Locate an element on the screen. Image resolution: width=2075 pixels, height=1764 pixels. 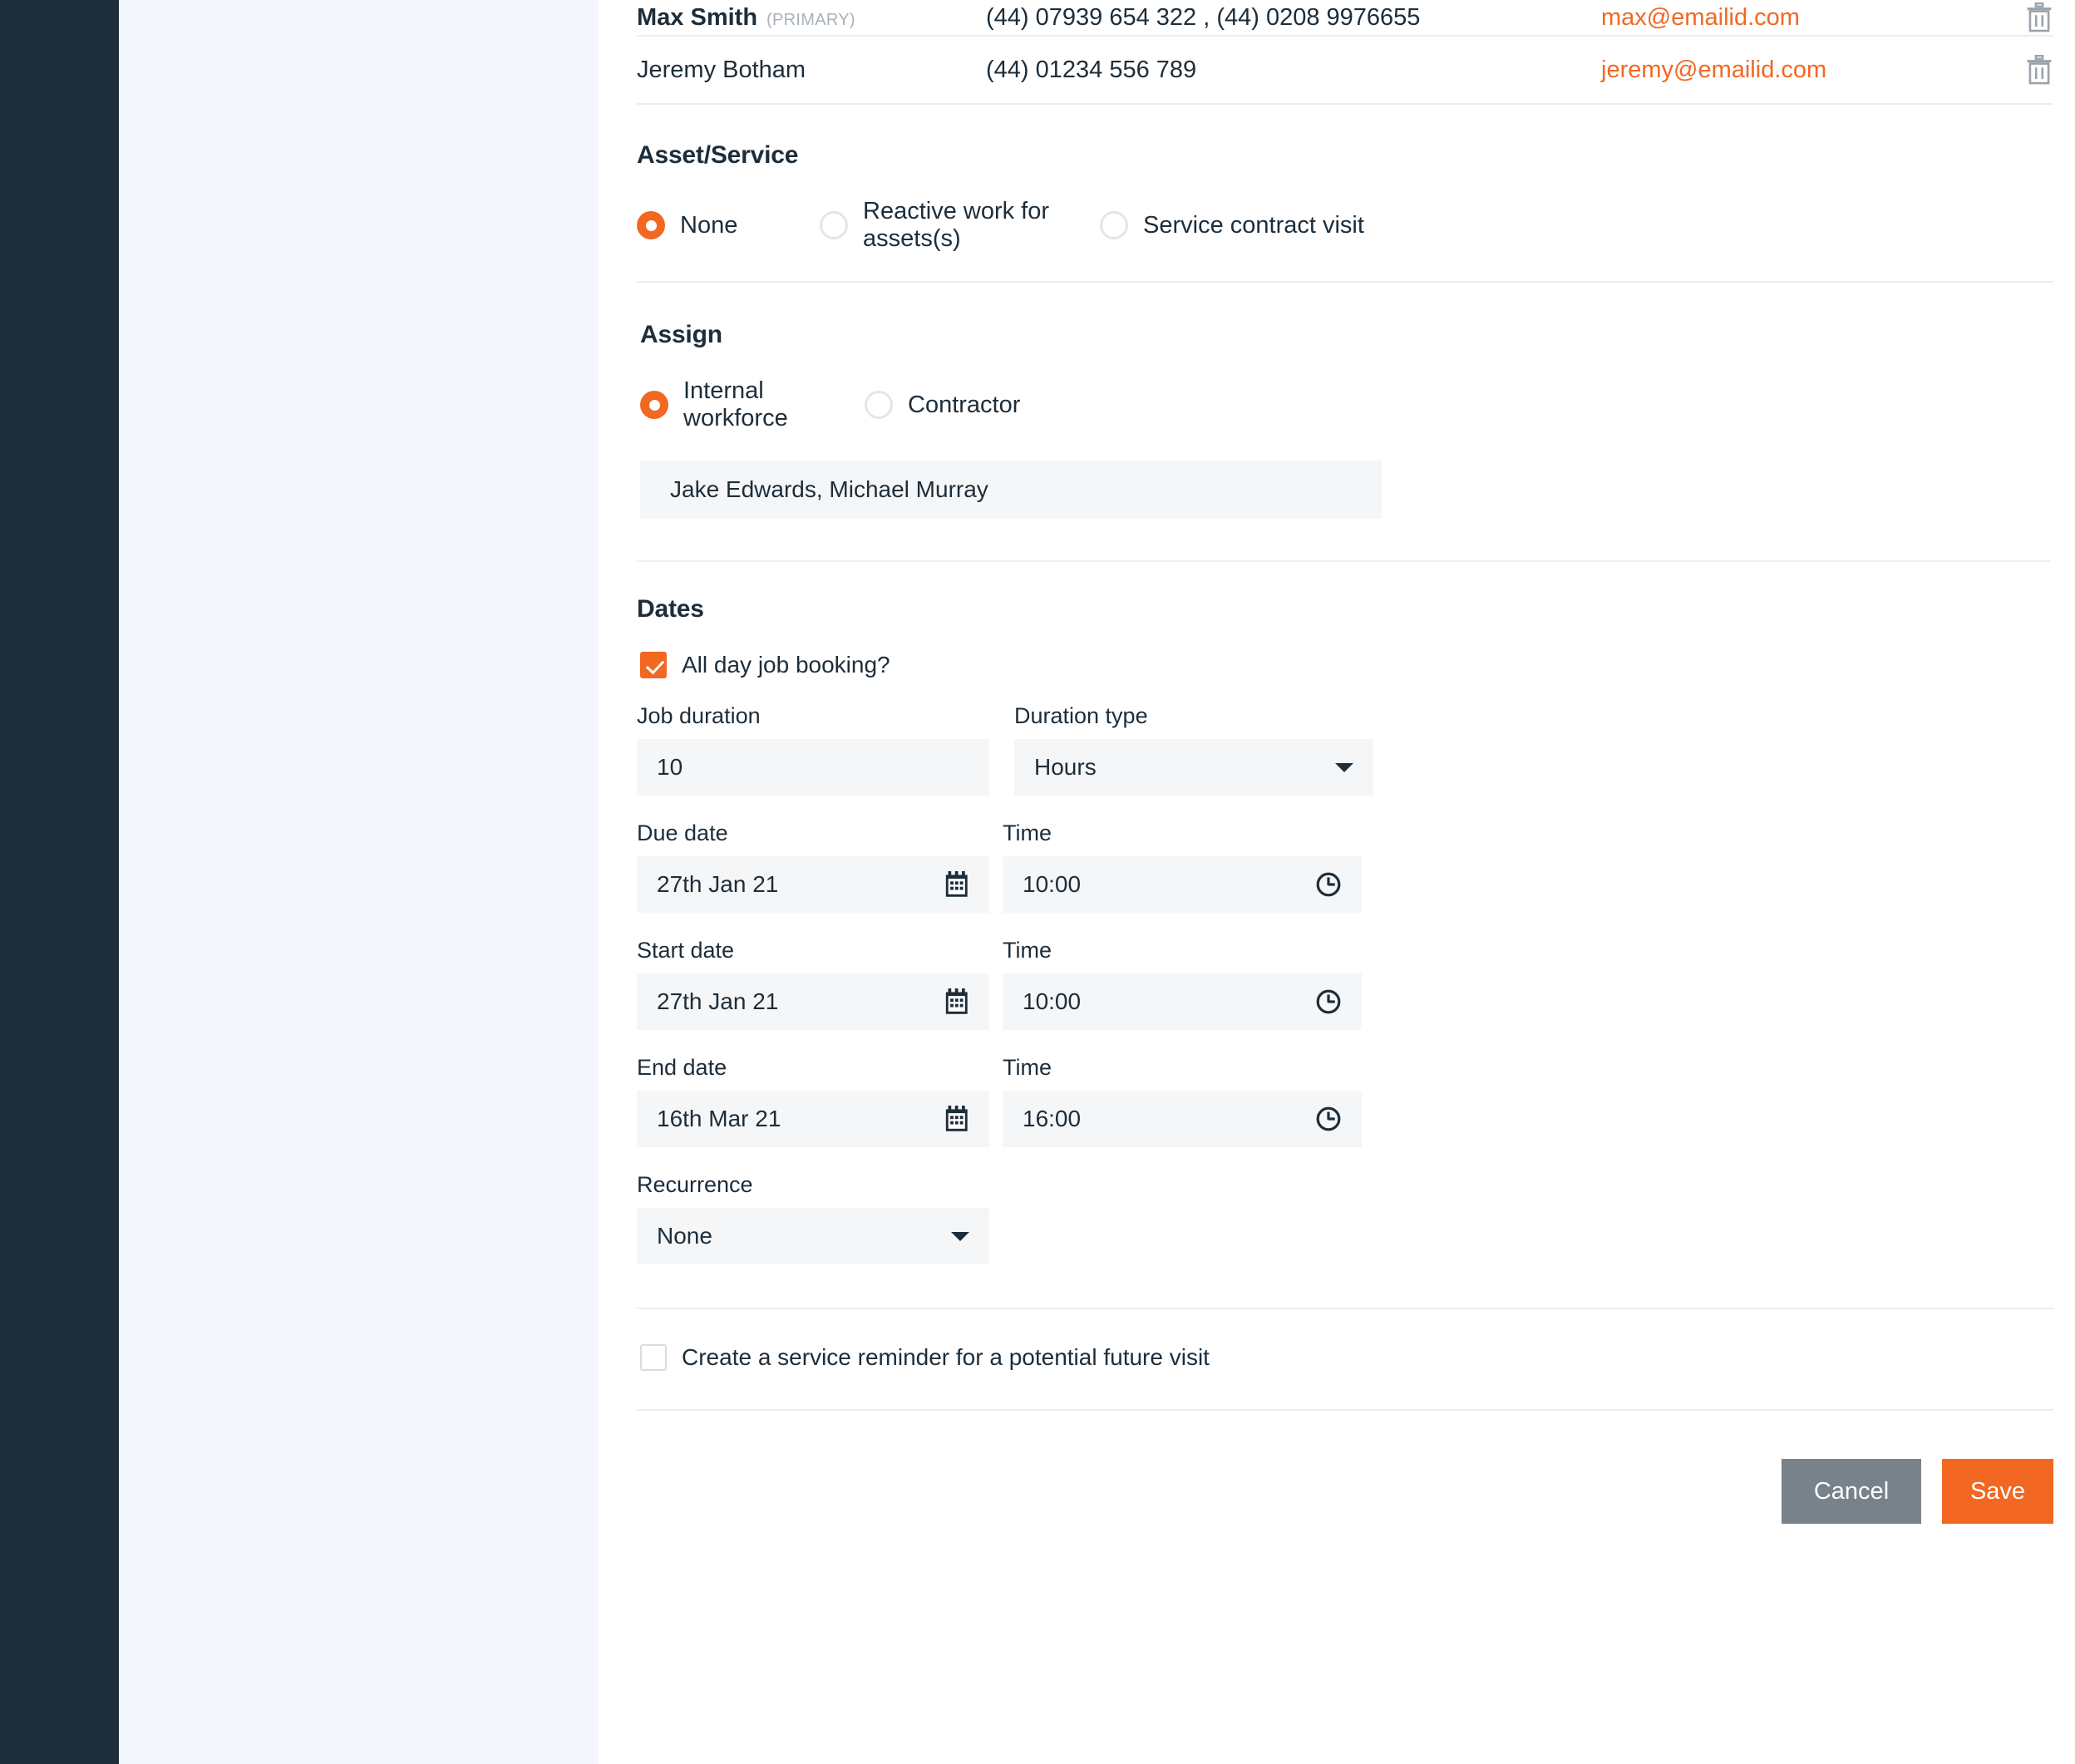
radio-option-contractor: Contractor is located at coordinates (942, 405).